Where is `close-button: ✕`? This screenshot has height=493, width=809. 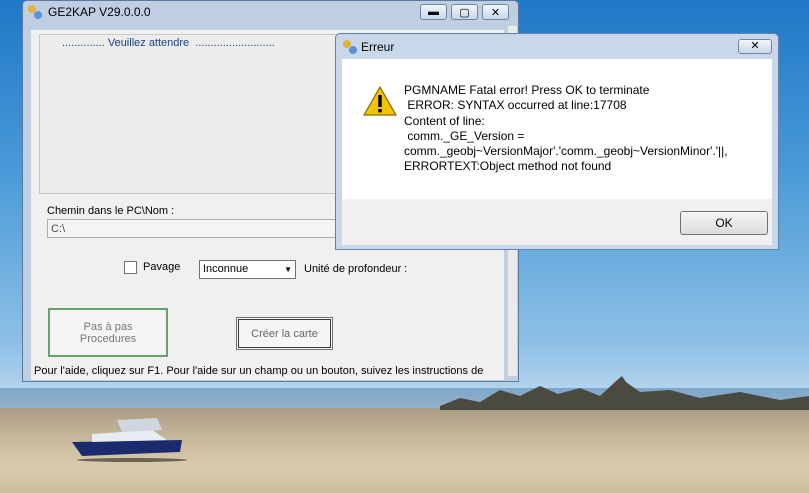 close-button: ✕ is located at coordinates (495, 12).